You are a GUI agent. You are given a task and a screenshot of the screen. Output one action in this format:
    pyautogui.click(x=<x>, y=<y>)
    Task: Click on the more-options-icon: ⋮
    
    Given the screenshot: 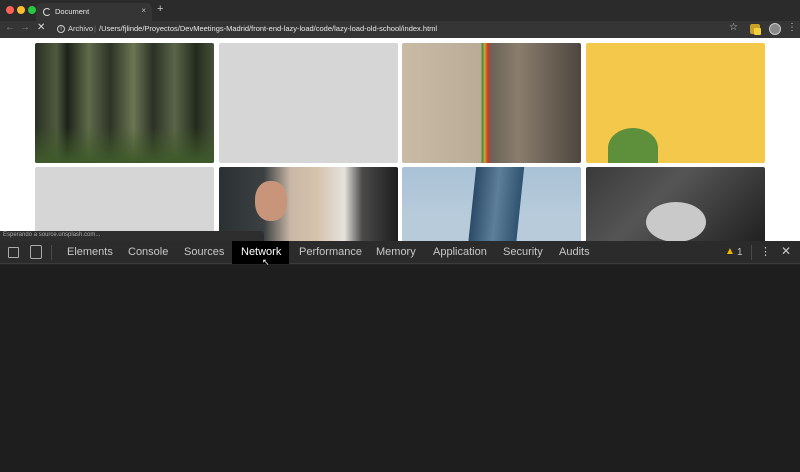 What is the action you would take?
    pyautogui.click(x=765, y=251)
    